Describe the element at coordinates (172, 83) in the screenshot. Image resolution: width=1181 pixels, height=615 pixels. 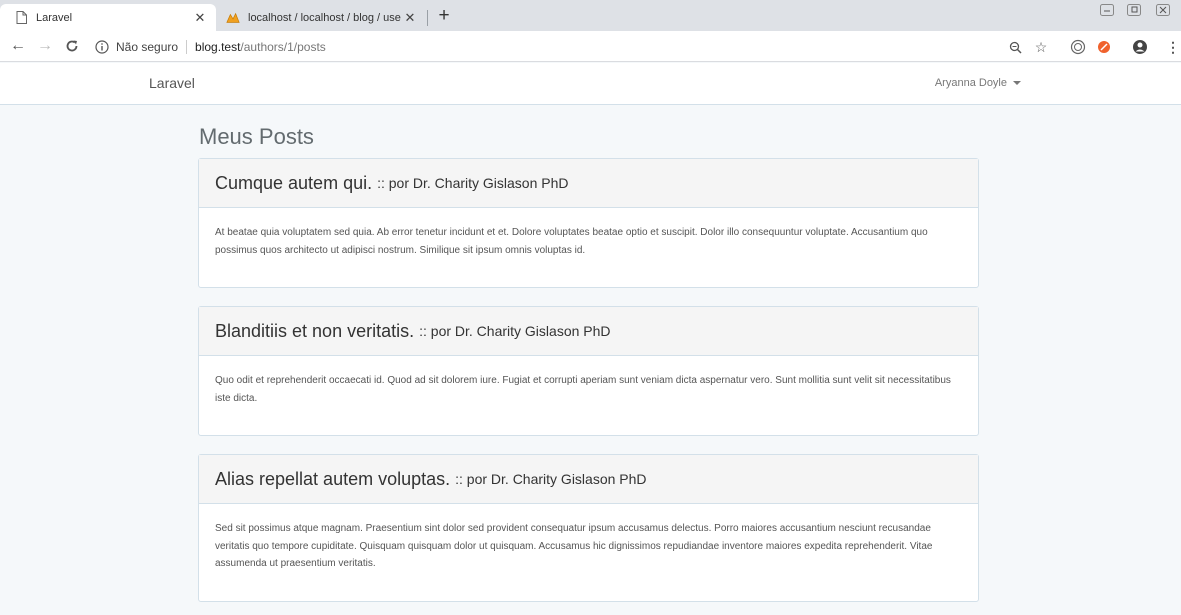
I see `brand-link: Laravel` at that location.